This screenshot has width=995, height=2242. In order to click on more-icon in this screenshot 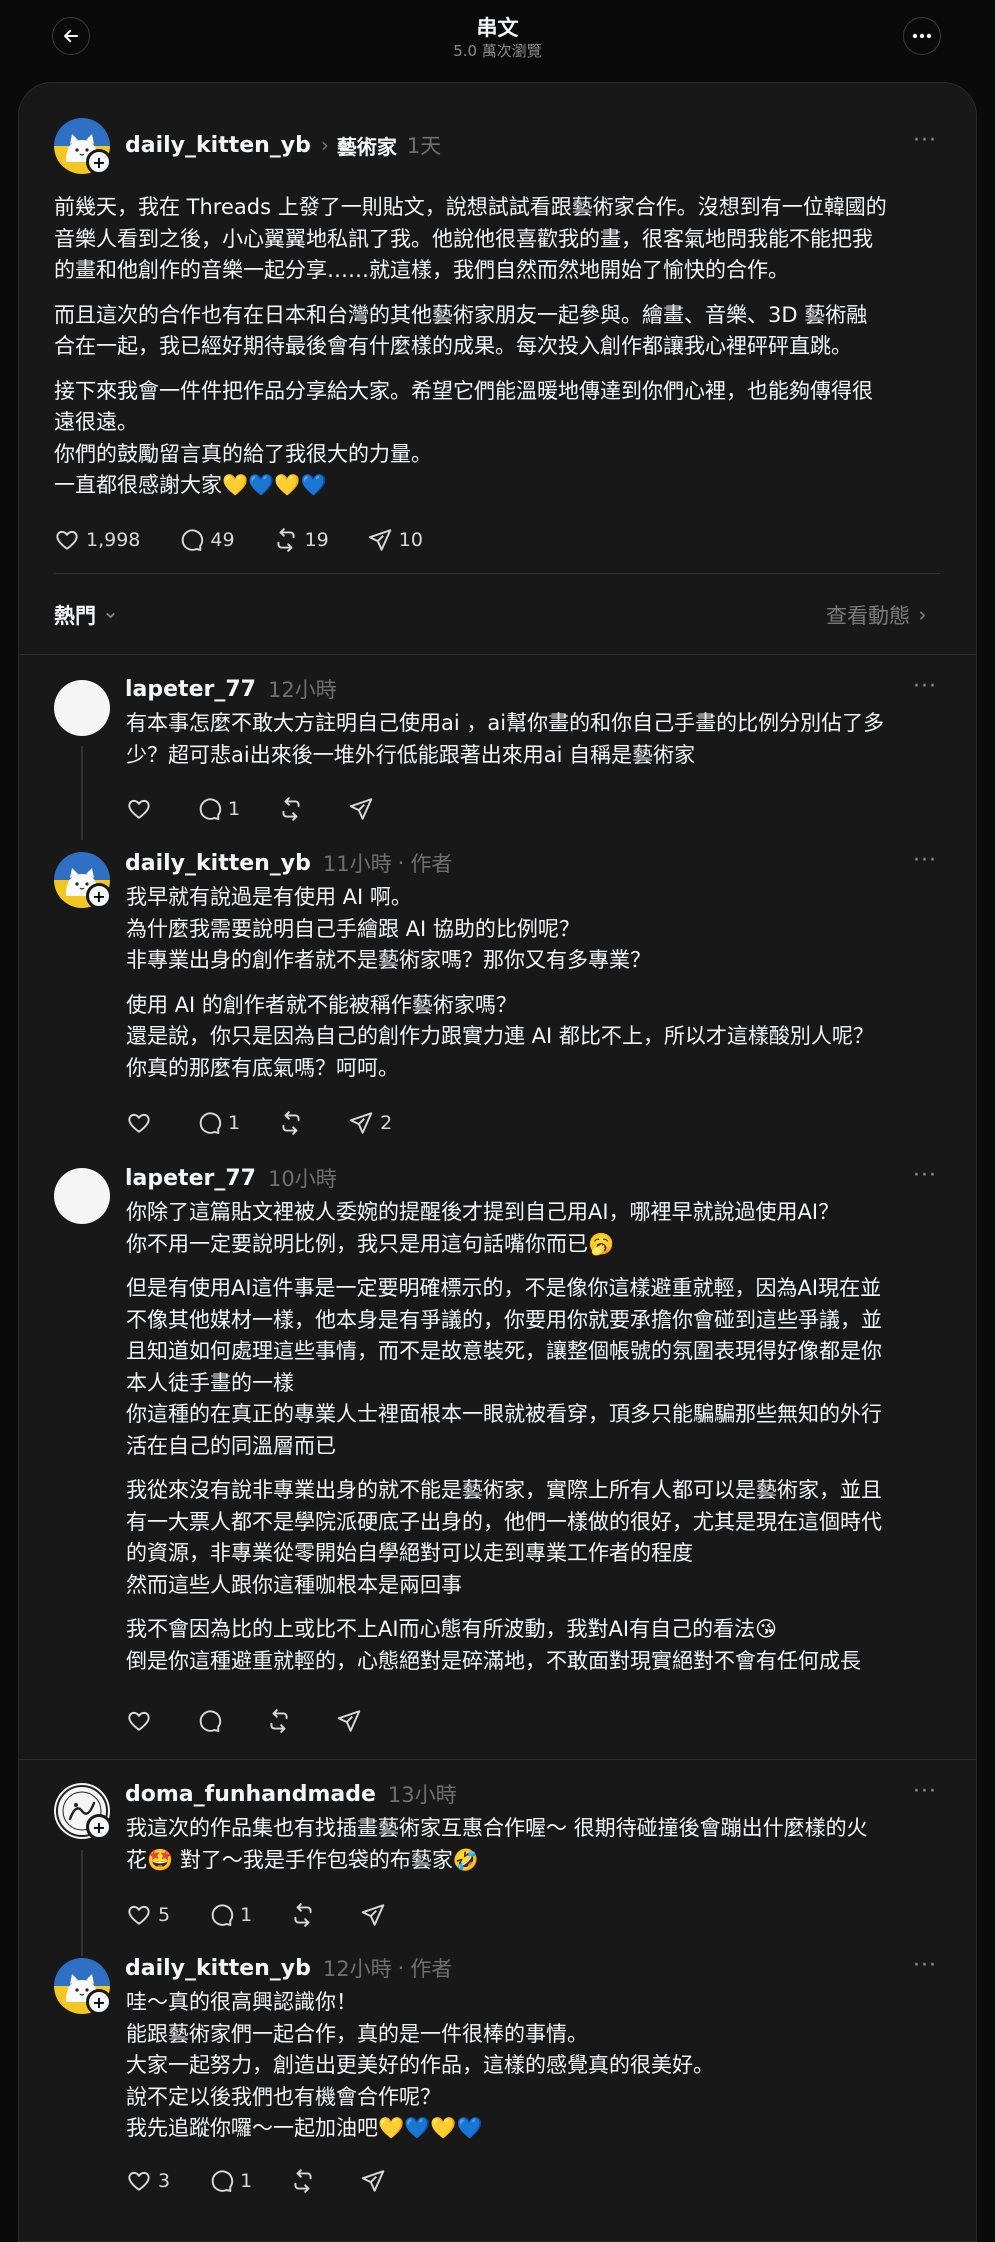, I will do `click(922, 36)`.